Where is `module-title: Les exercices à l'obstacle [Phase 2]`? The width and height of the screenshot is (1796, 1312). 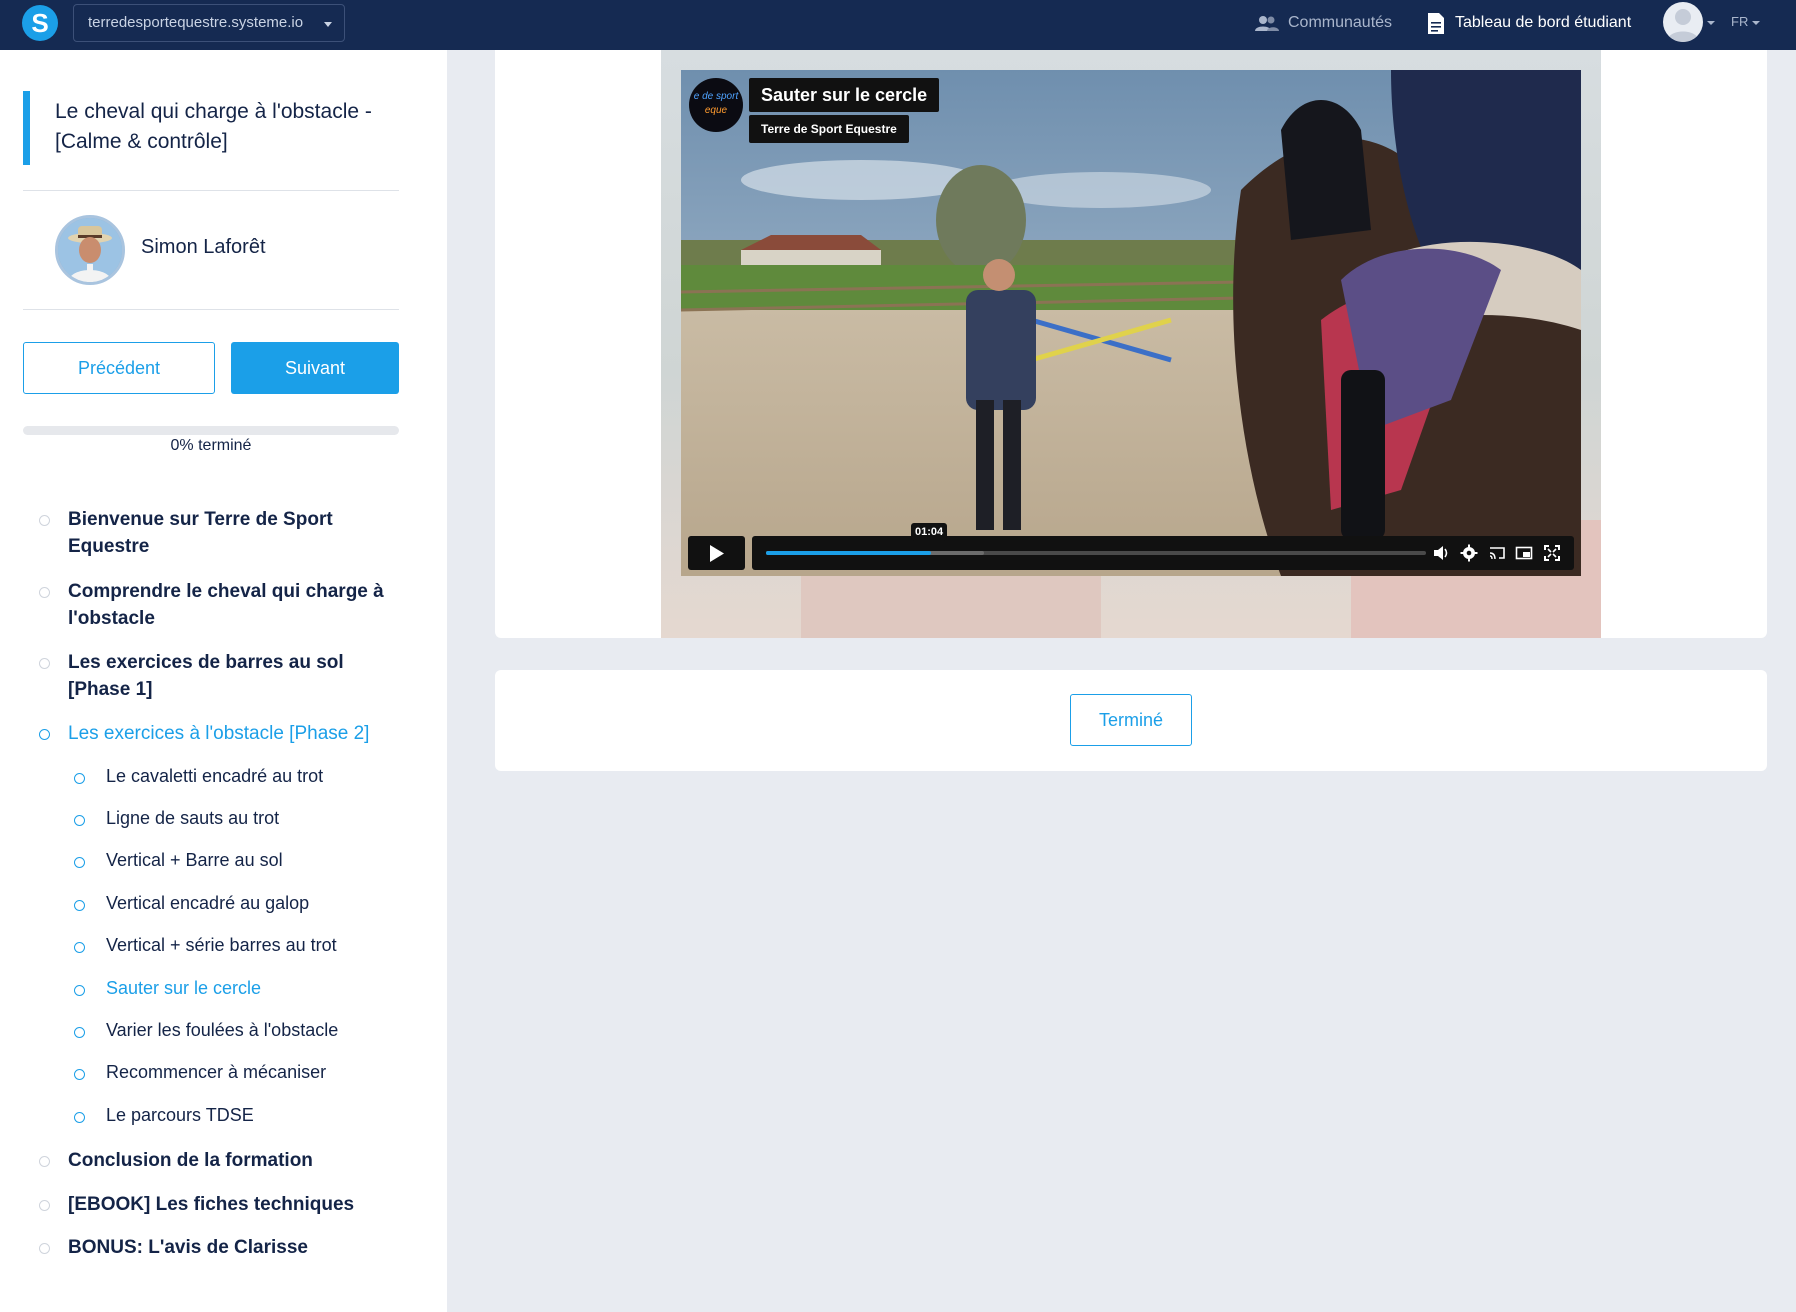 module-title: Les exercices à l'obstacle [Phase 2] is located at coordinates (219, 733).